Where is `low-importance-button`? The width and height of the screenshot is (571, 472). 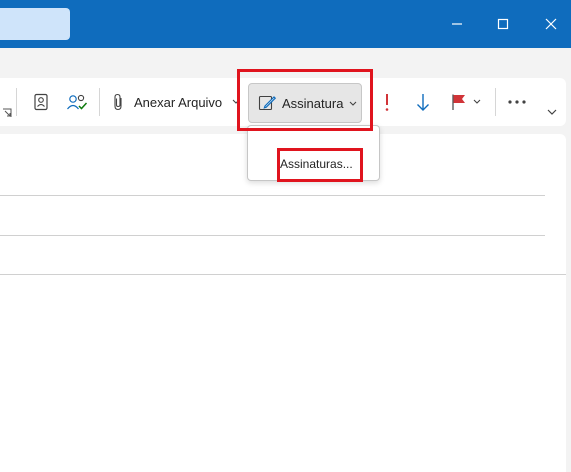 low-importance-button is located at coordinates (423, 102).